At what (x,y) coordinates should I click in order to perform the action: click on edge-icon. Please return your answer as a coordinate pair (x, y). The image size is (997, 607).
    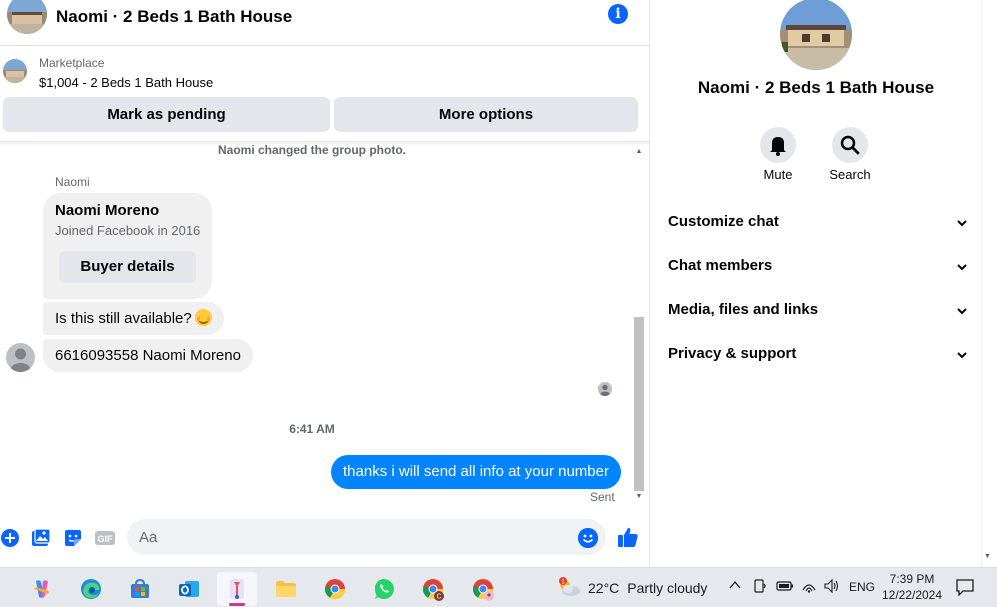
    Looking at the image, I should click on (91, 589).